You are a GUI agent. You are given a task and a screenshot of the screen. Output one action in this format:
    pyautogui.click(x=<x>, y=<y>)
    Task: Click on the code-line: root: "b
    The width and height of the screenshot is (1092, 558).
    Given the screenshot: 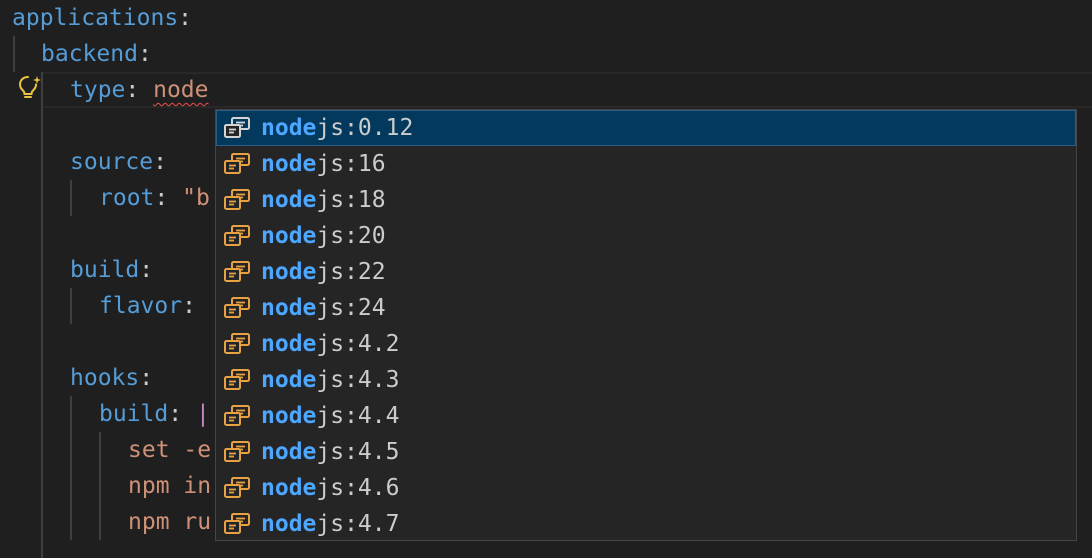 What is the action you would take?
    pyautogui.click(x=154, y=198)
    